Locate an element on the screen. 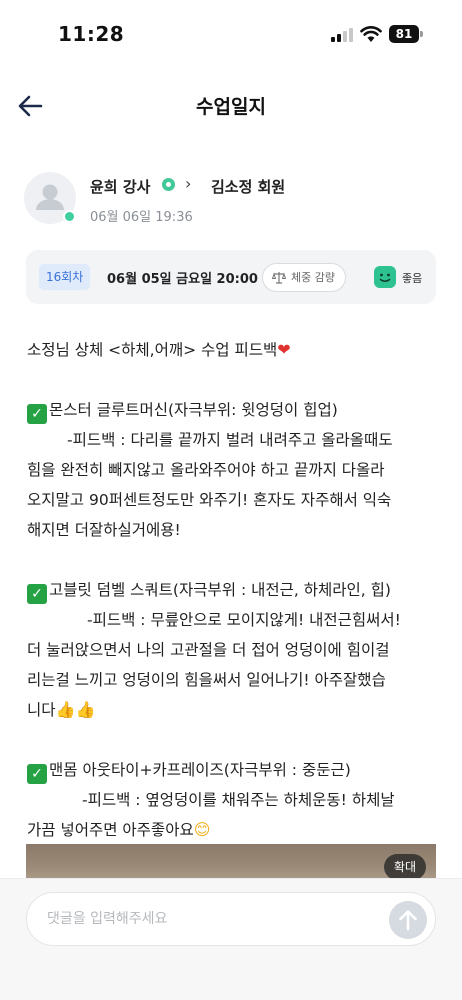 The height and width of the screenshot is (1000, 462). exercise-title: ✓ 몬스터 글루트머신(자극부위: 윗엉덩이 힙업) is located at coordinates (232, 410).